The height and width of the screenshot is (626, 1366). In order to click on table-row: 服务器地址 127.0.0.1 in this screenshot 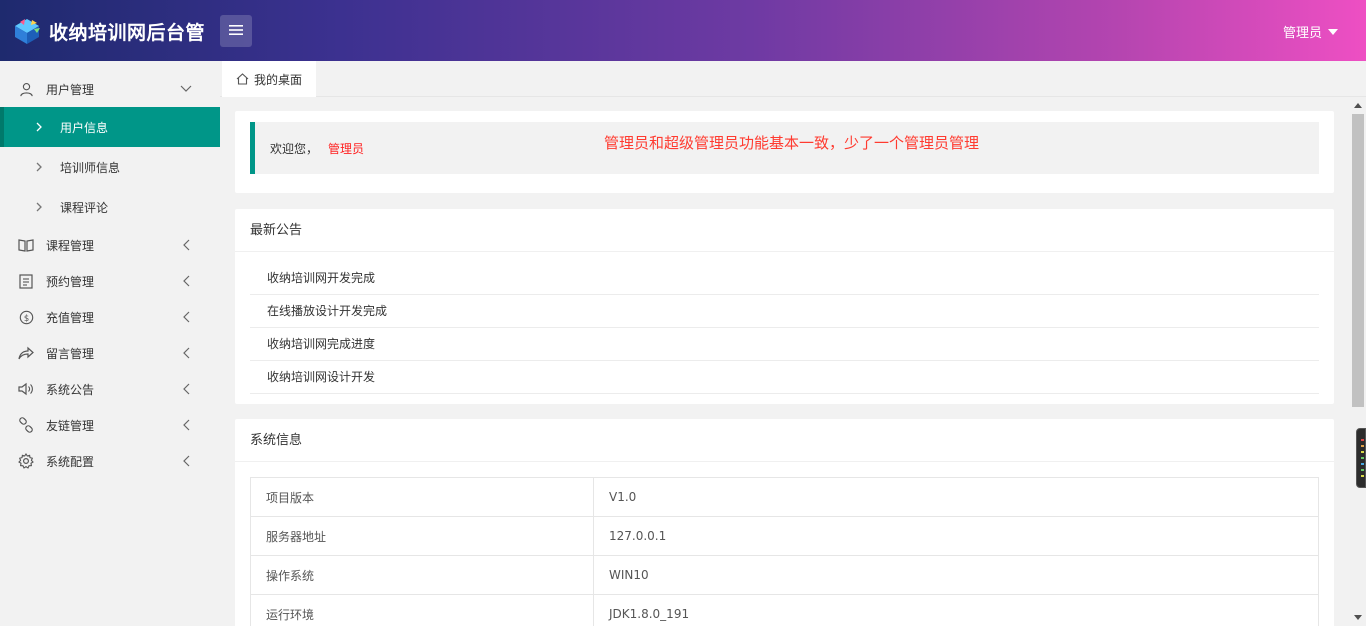, I will do `click(784, 536)`.